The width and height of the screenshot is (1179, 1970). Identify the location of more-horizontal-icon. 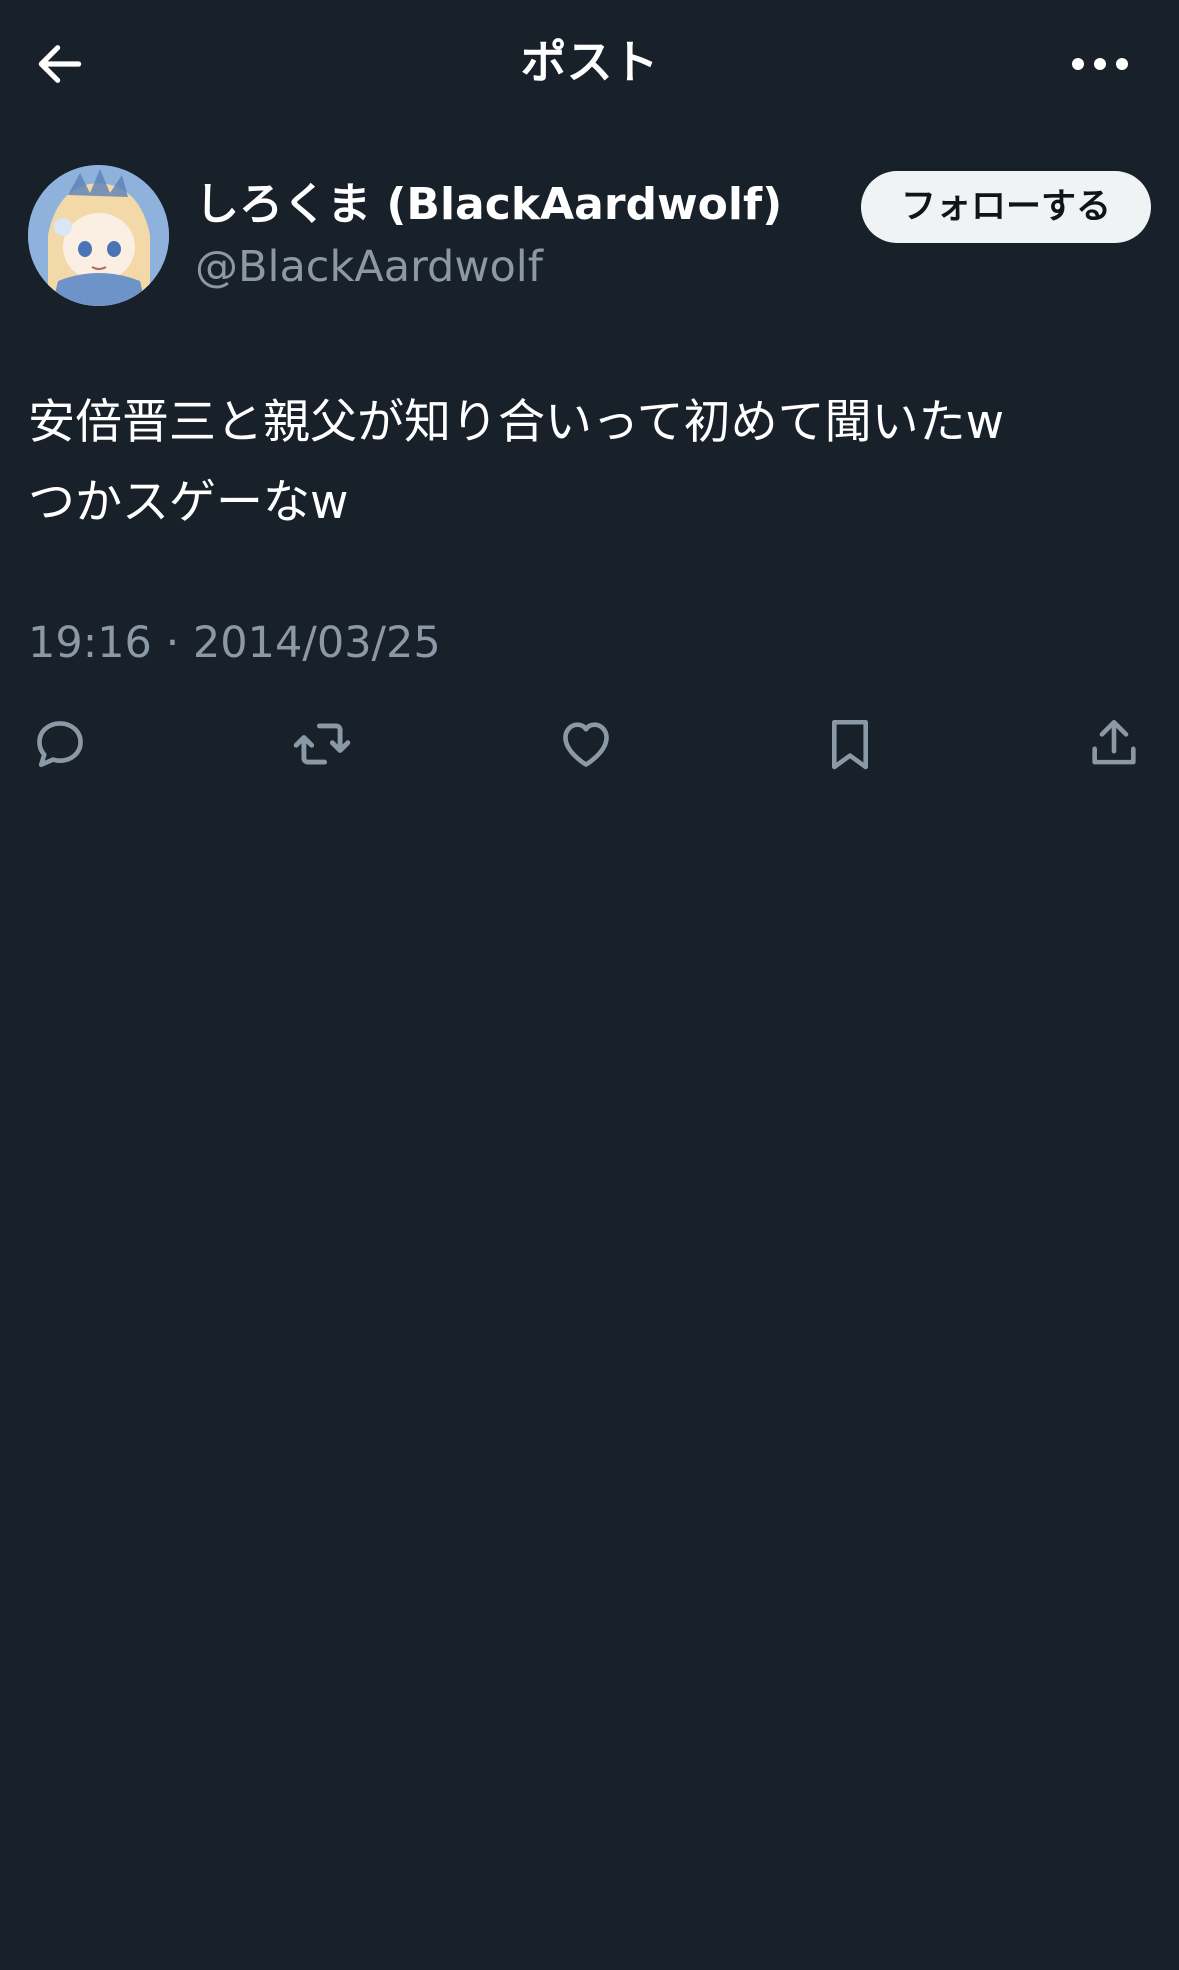
(1100, 64).